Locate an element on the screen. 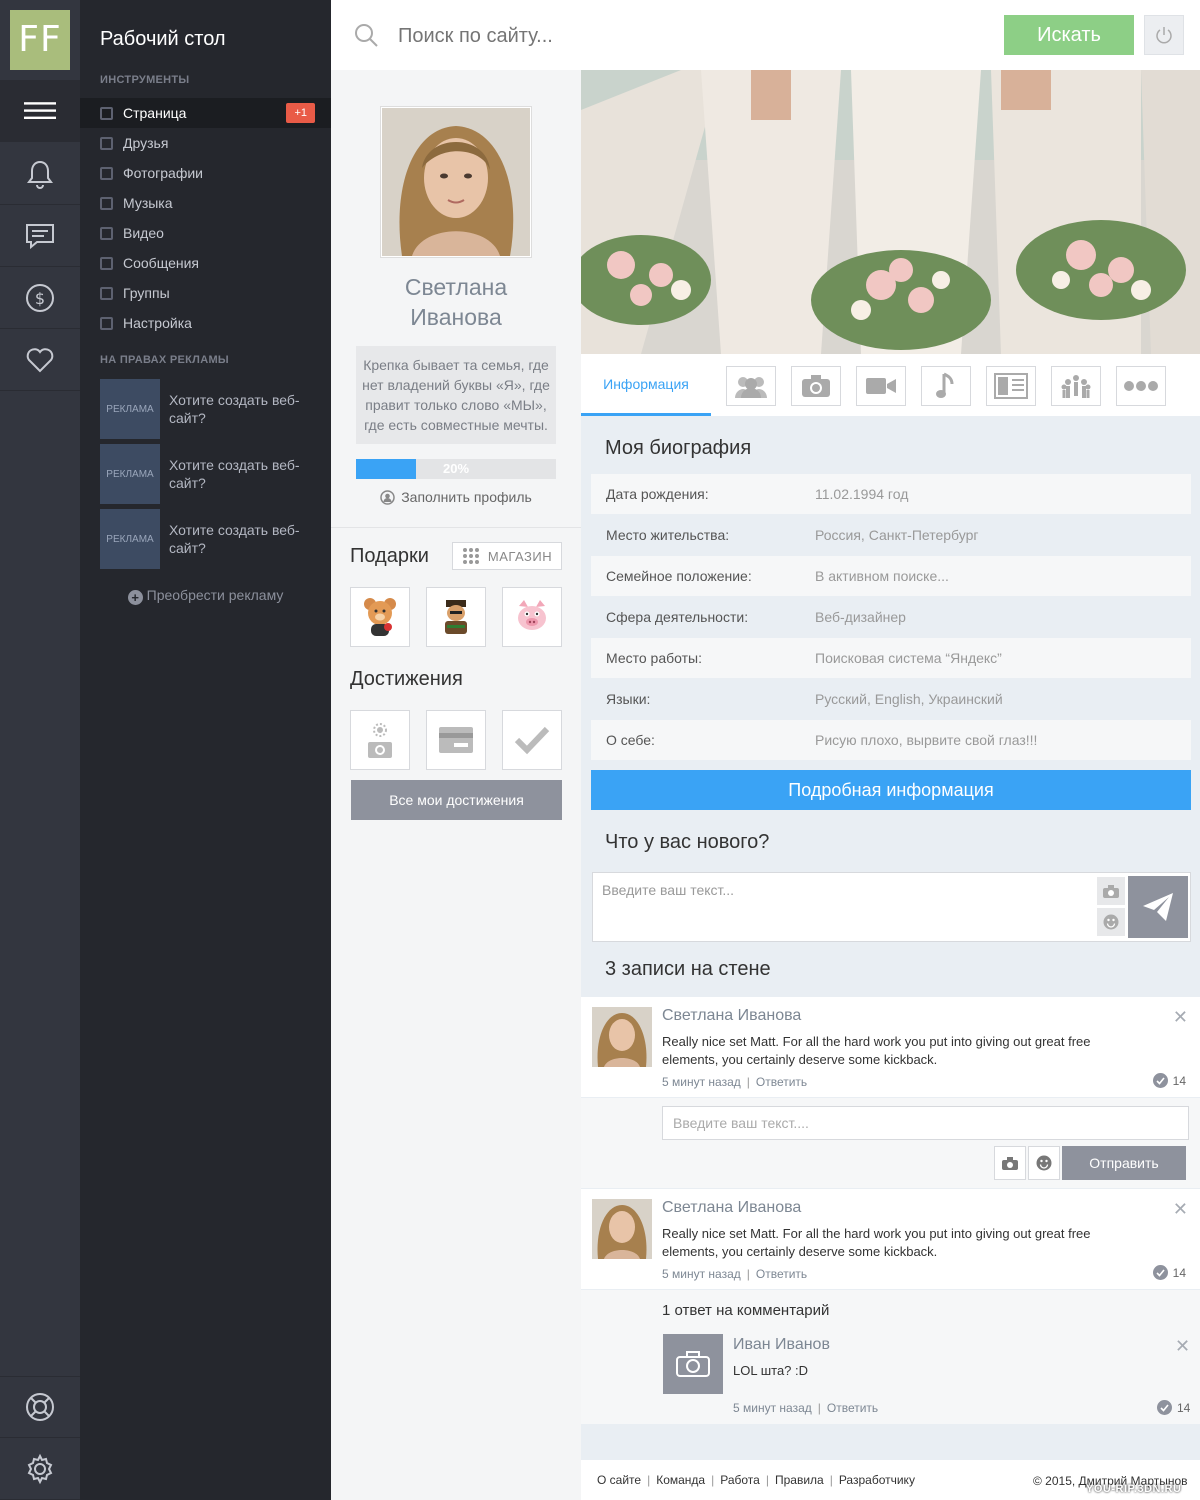  footer-link-team: Команда is located at coordinates (680, 1480).